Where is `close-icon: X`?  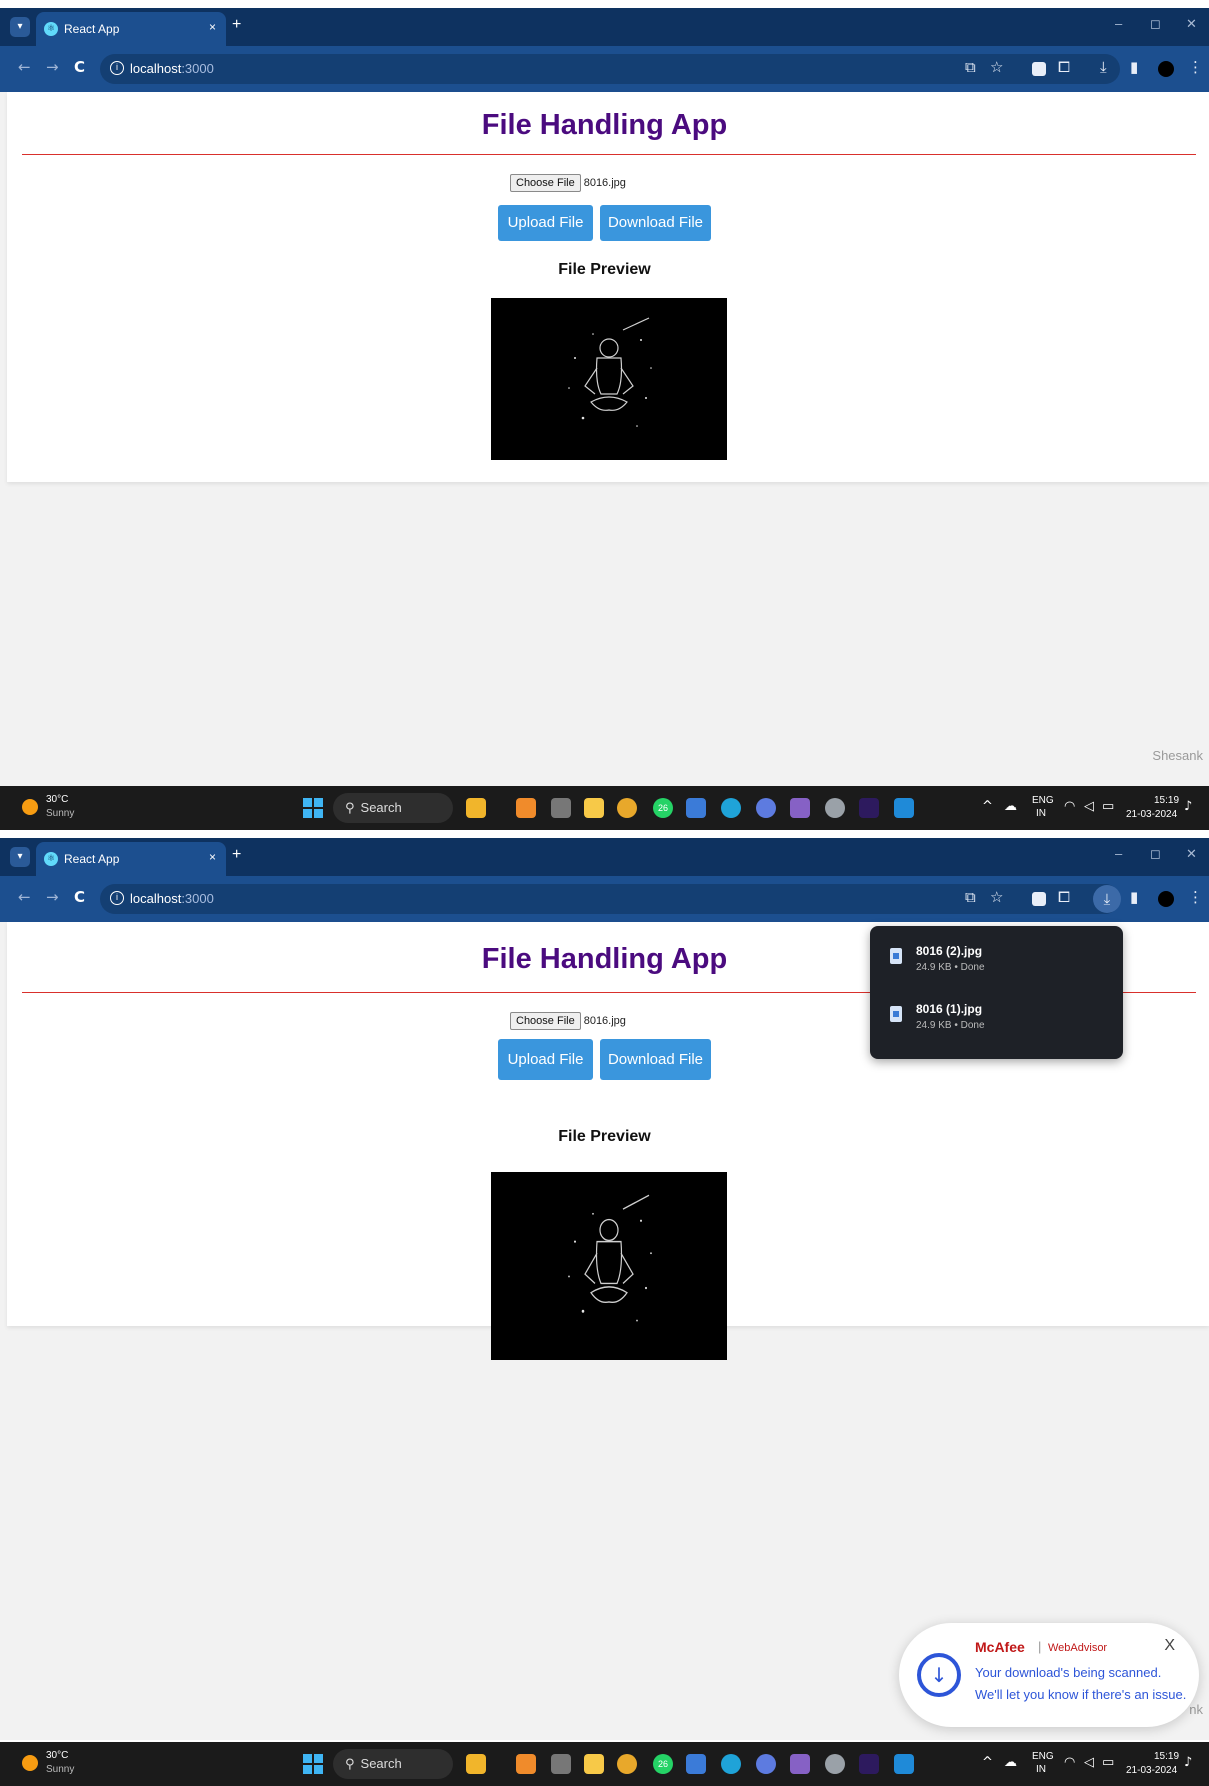 close-icon: X is located at coordinates (1169, 1646).